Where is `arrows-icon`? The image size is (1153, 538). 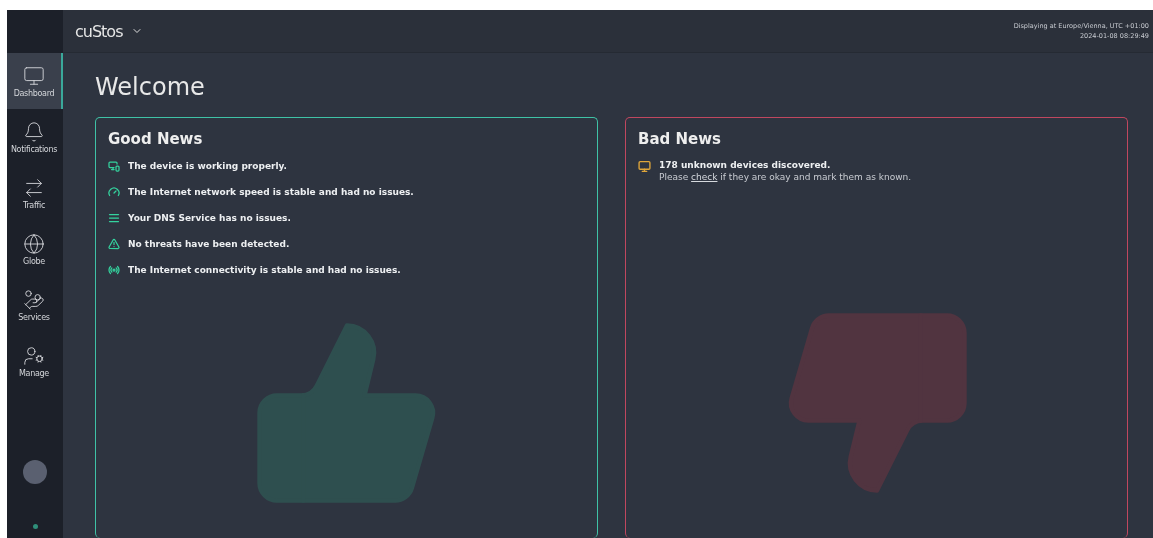 arrows-icon is located at coordinates (34, 187).